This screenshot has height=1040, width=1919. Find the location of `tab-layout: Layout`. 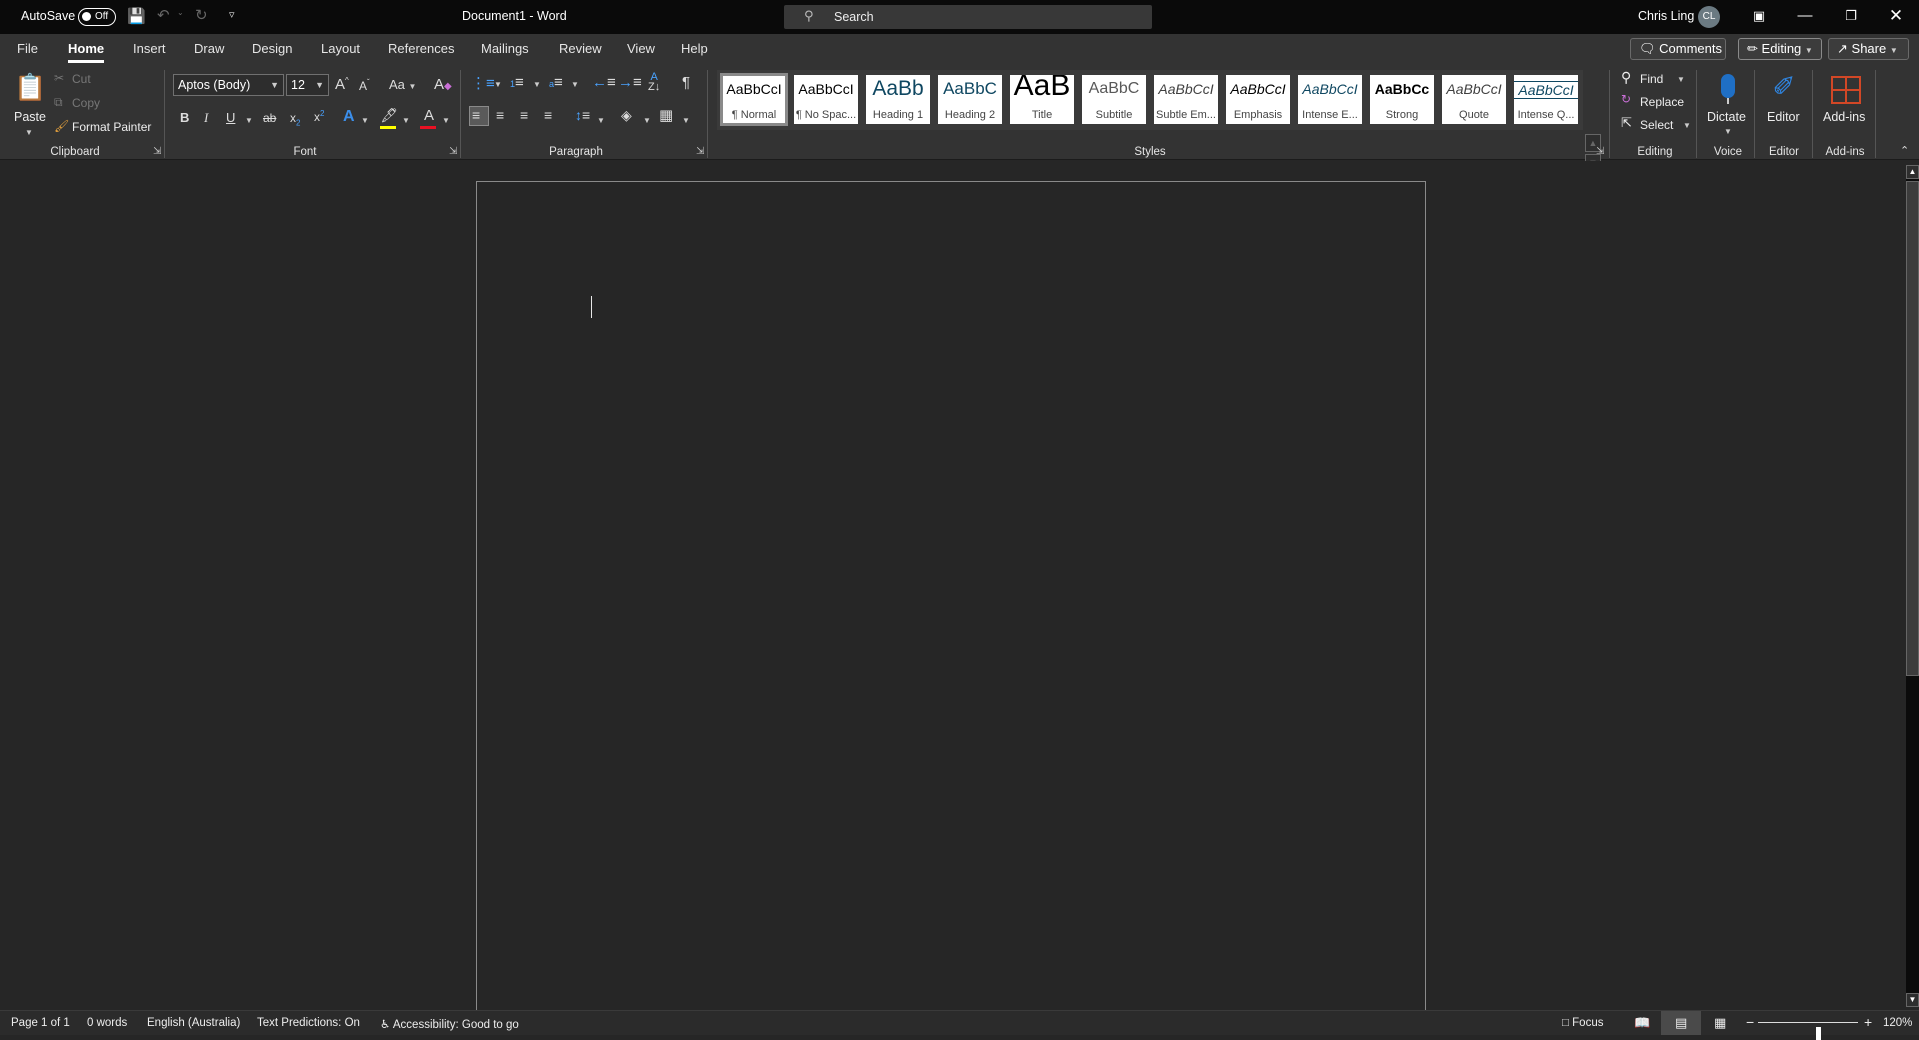

tab-layout: Layout is located at coordinates (340, 48).